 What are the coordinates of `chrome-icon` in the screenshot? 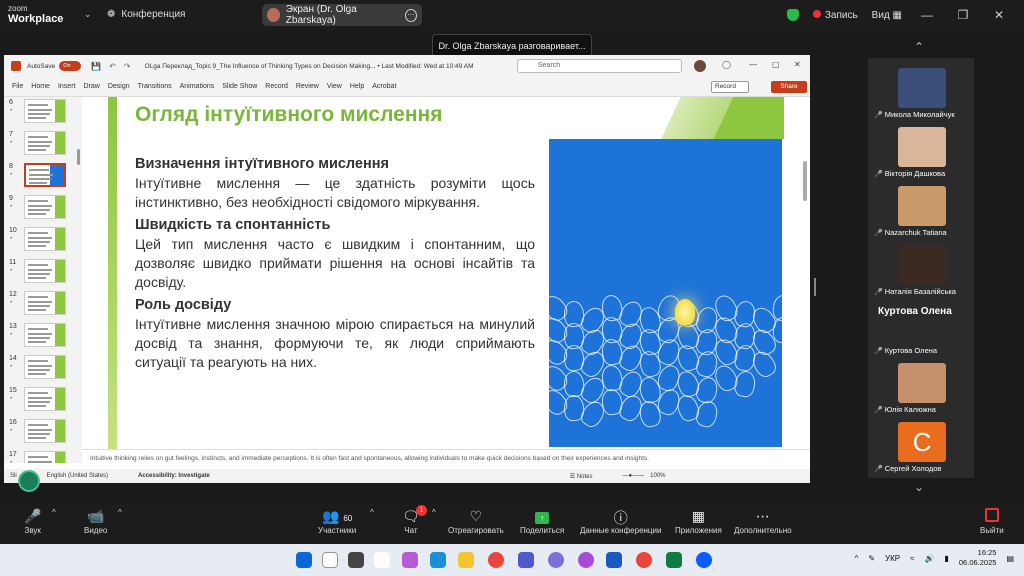 It's located at (496, 560).